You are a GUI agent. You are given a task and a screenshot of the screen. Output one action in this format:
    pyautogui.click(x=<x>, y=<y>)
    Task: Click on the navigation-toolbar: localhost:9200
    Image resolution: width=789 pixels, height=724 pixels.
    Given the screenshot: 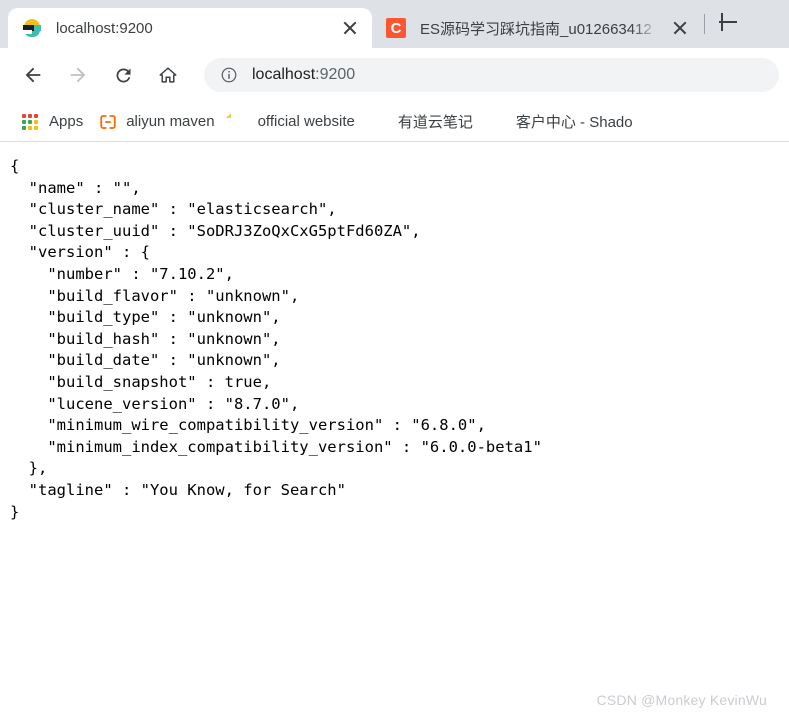 What is the action you would take?
    pyautogui.click(x=394, y=75)
    